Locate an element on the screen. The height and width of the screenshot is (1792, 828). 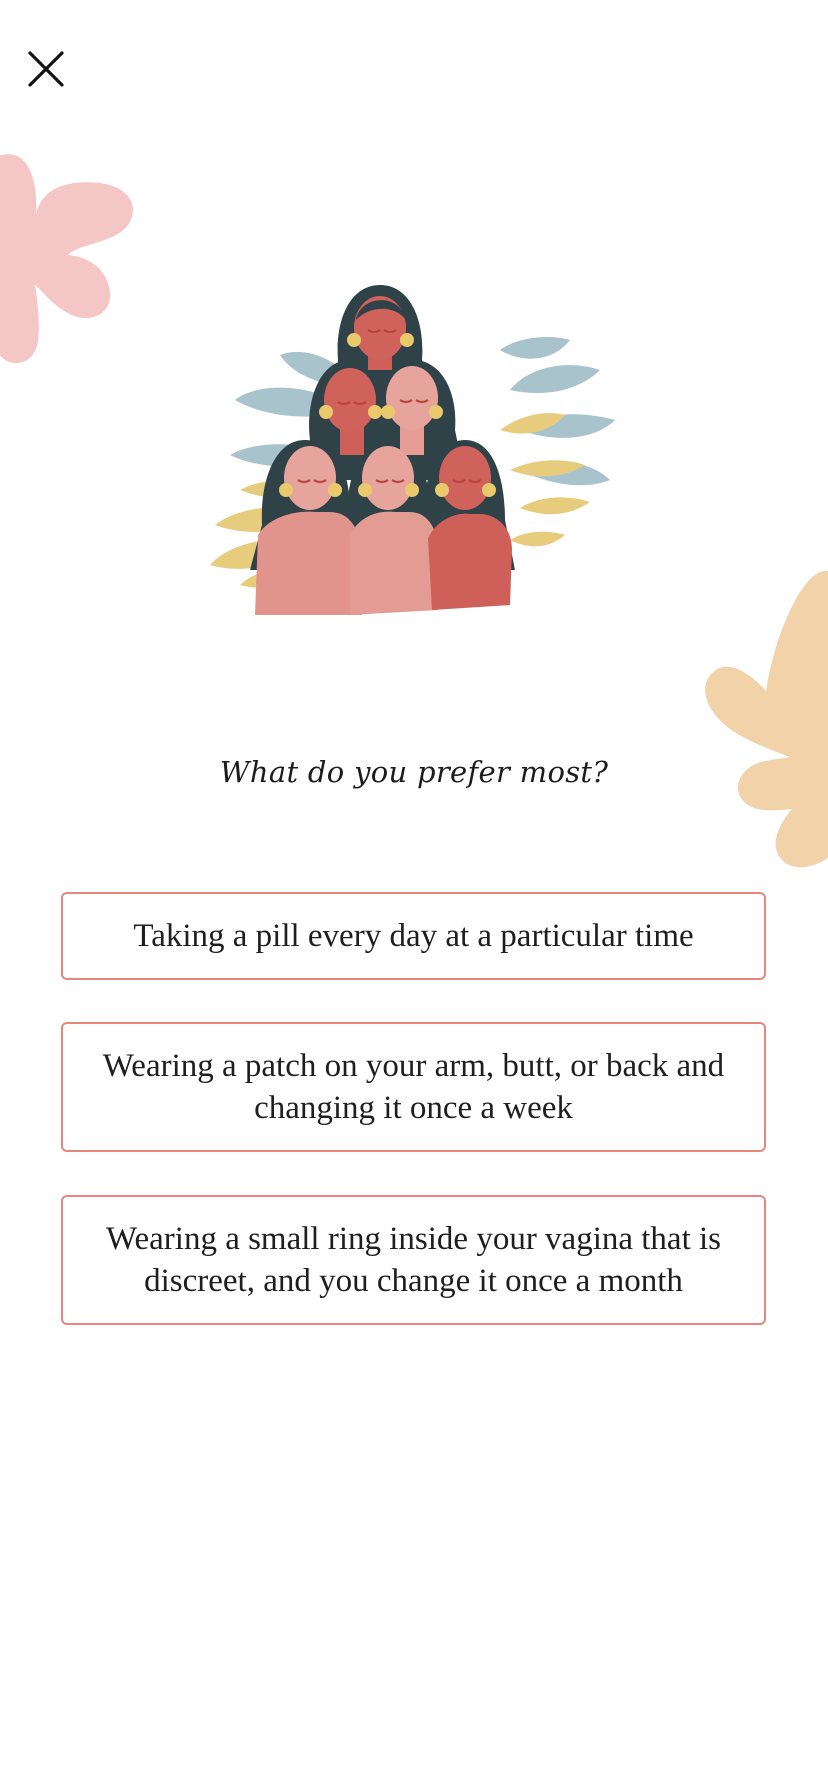
close-button is located at coordinates (46, 69).